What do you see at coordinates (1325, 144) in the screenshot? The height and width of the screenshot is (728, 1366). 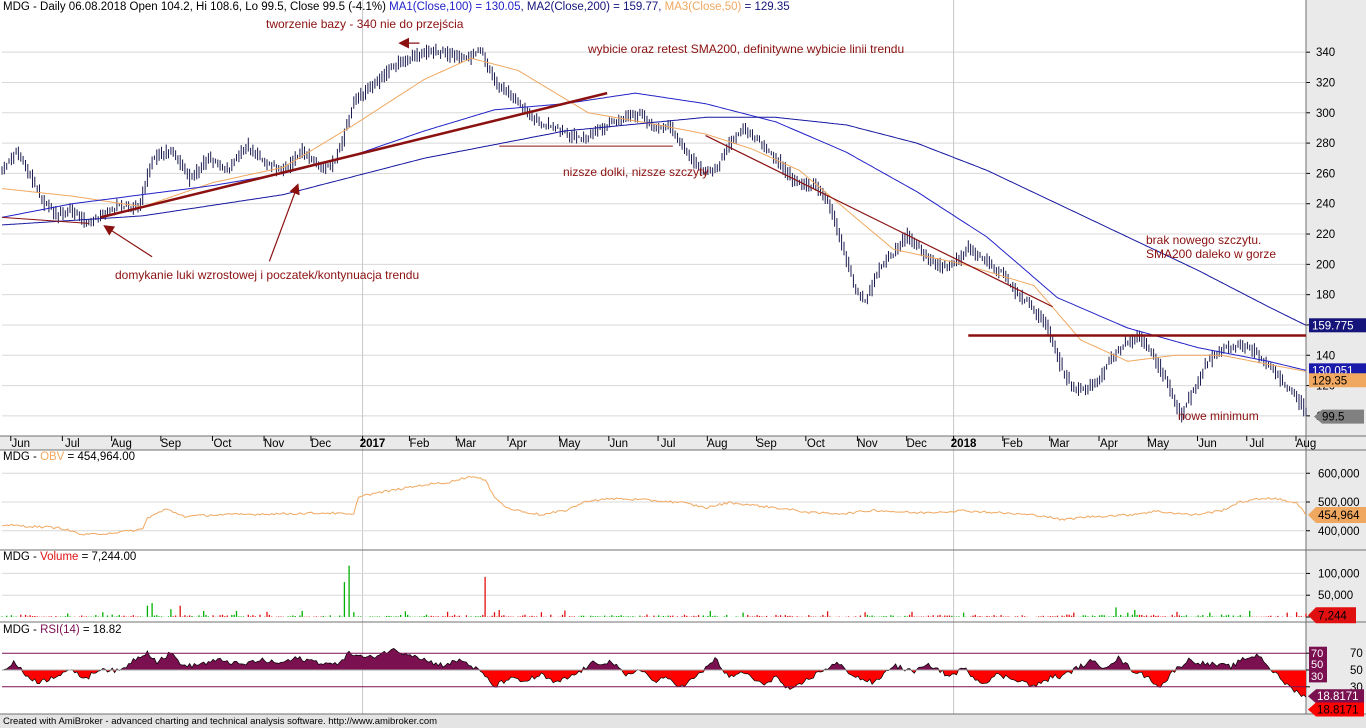 I see `price-tick-label: 280` at bounding box center [1325, 144].